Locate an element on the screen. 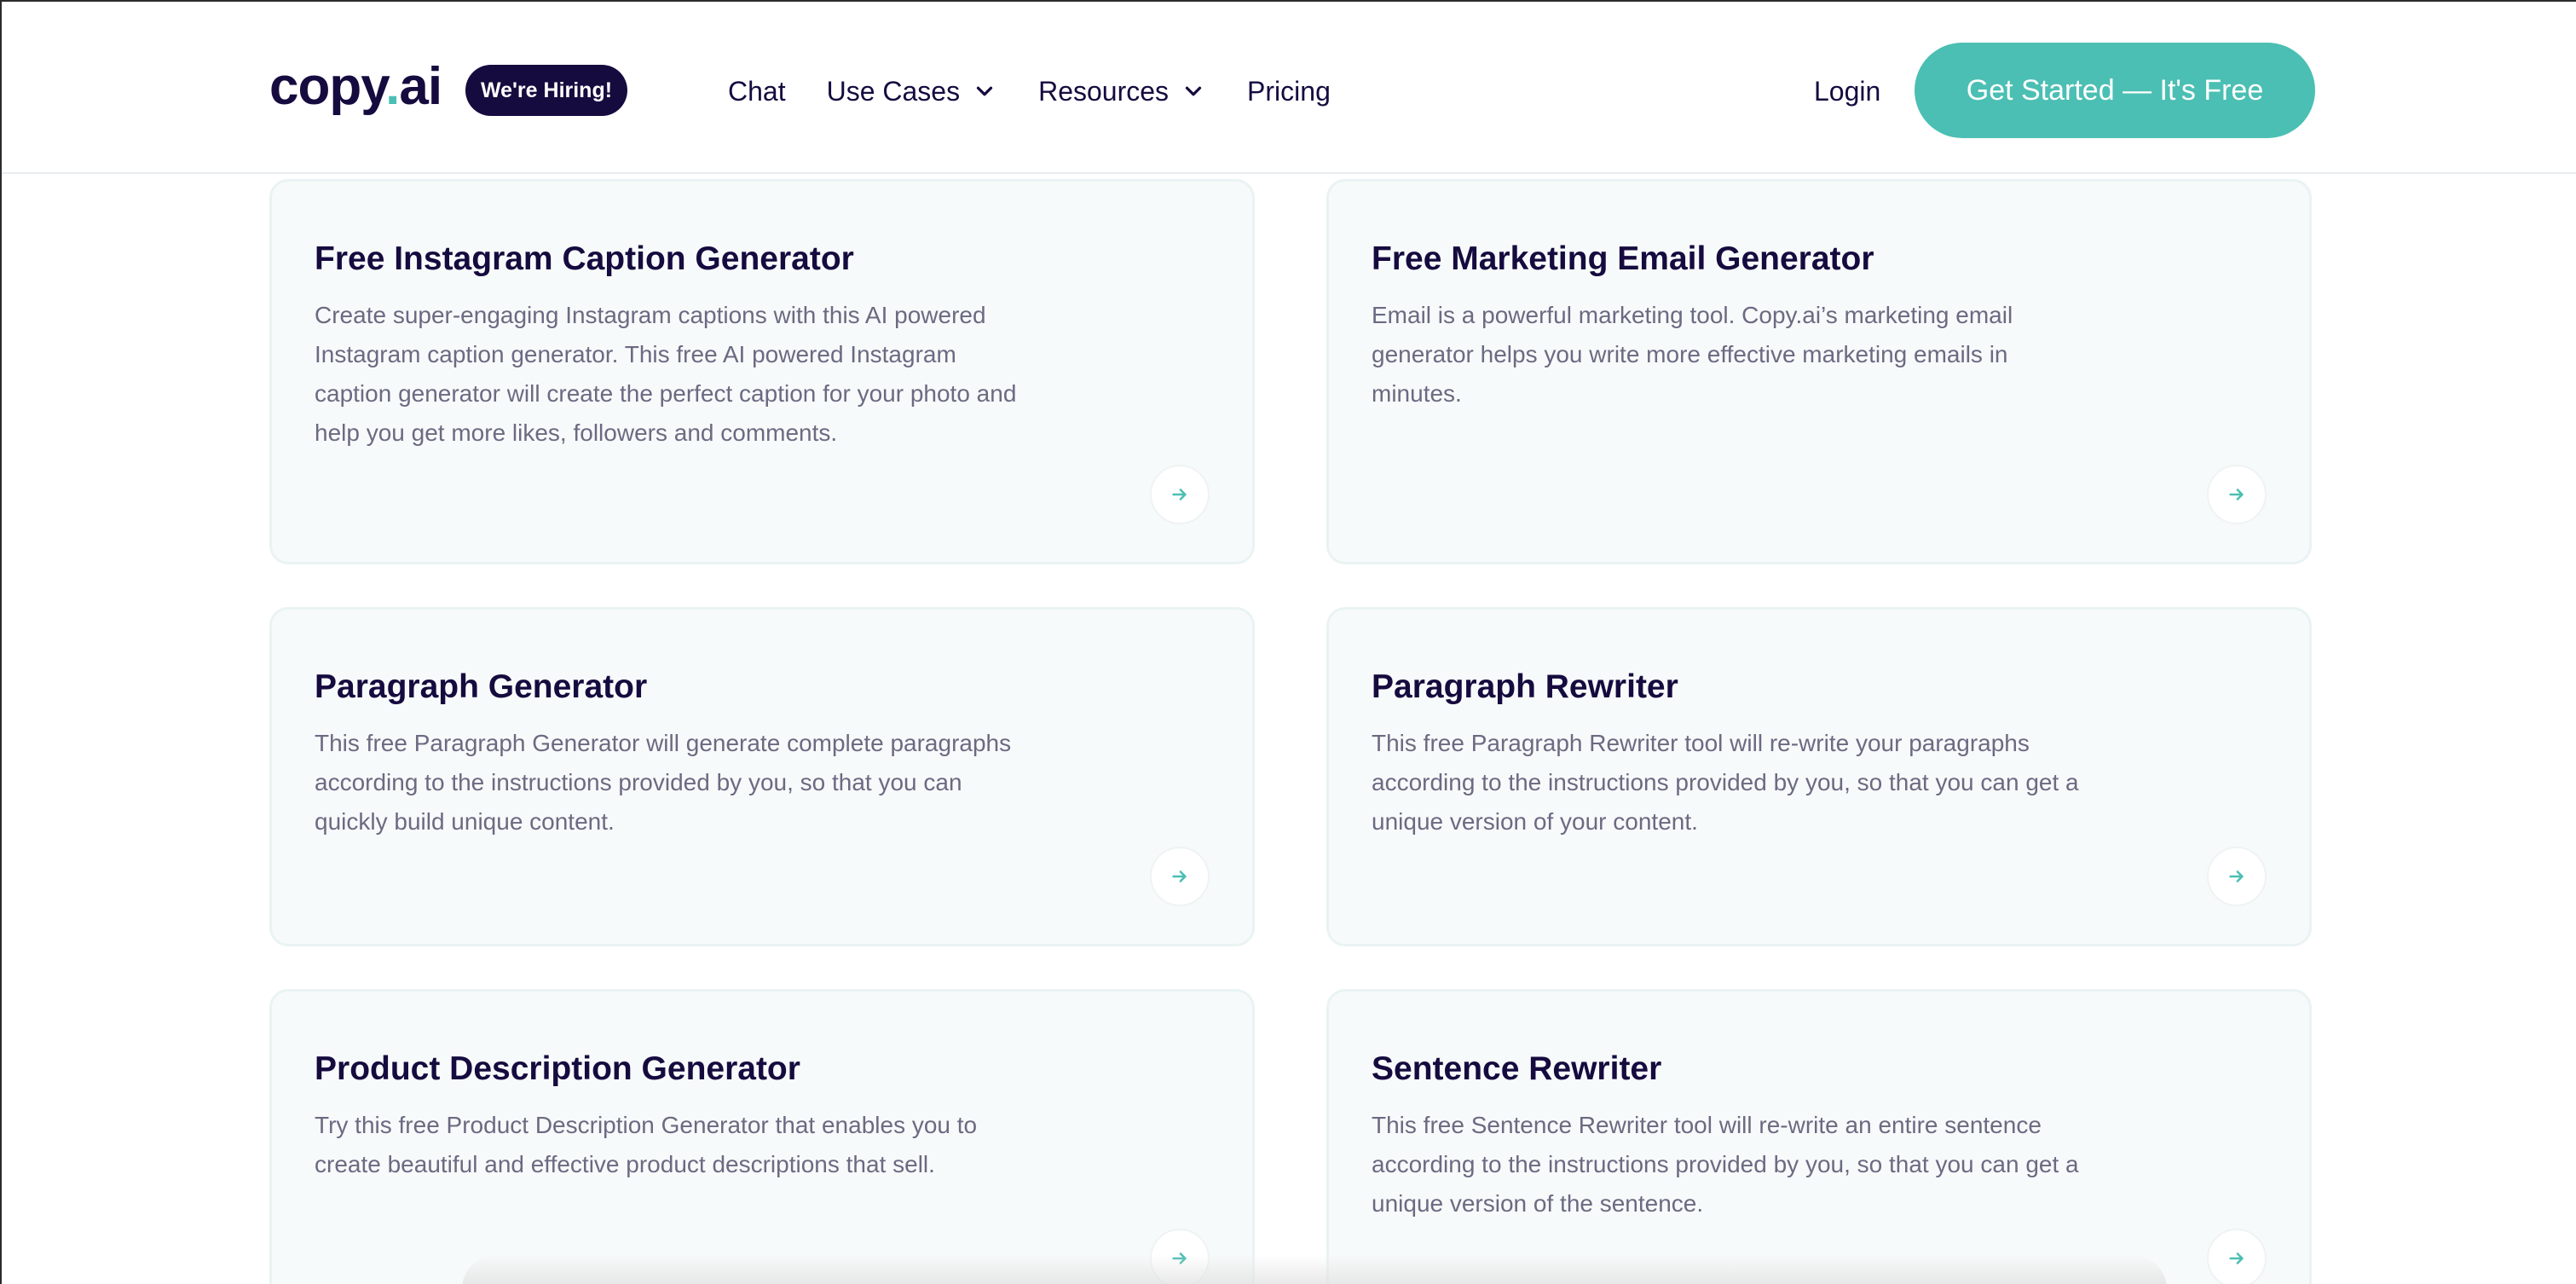 This screenshot has width=2576, height=1284. copyai-logo: copy.ai is located at coordinates (355, 87).